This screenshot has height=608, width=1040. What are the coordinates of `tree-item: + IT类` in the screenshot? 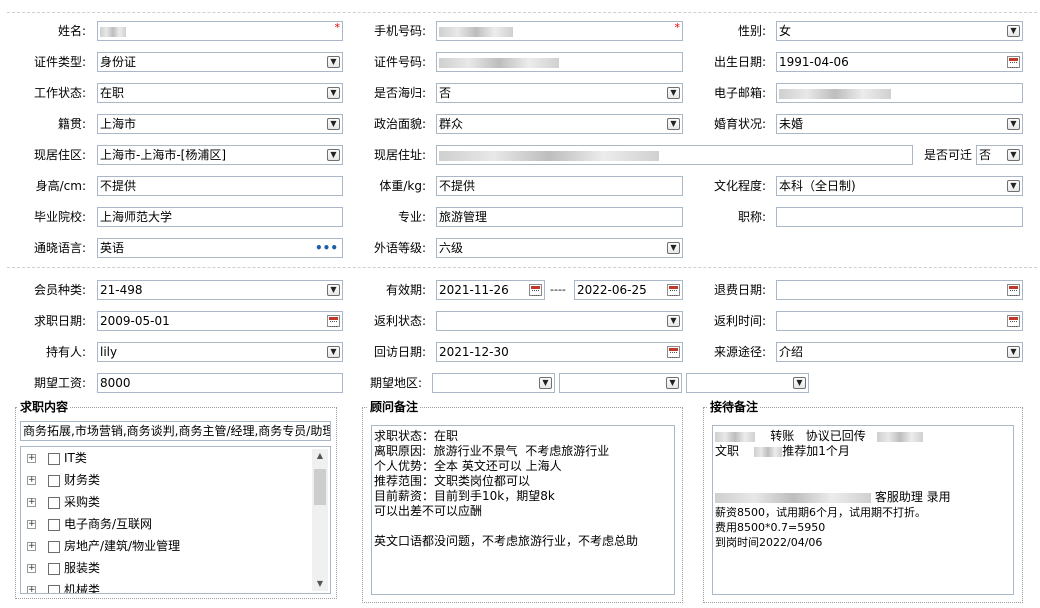 It's located at (57, 458).